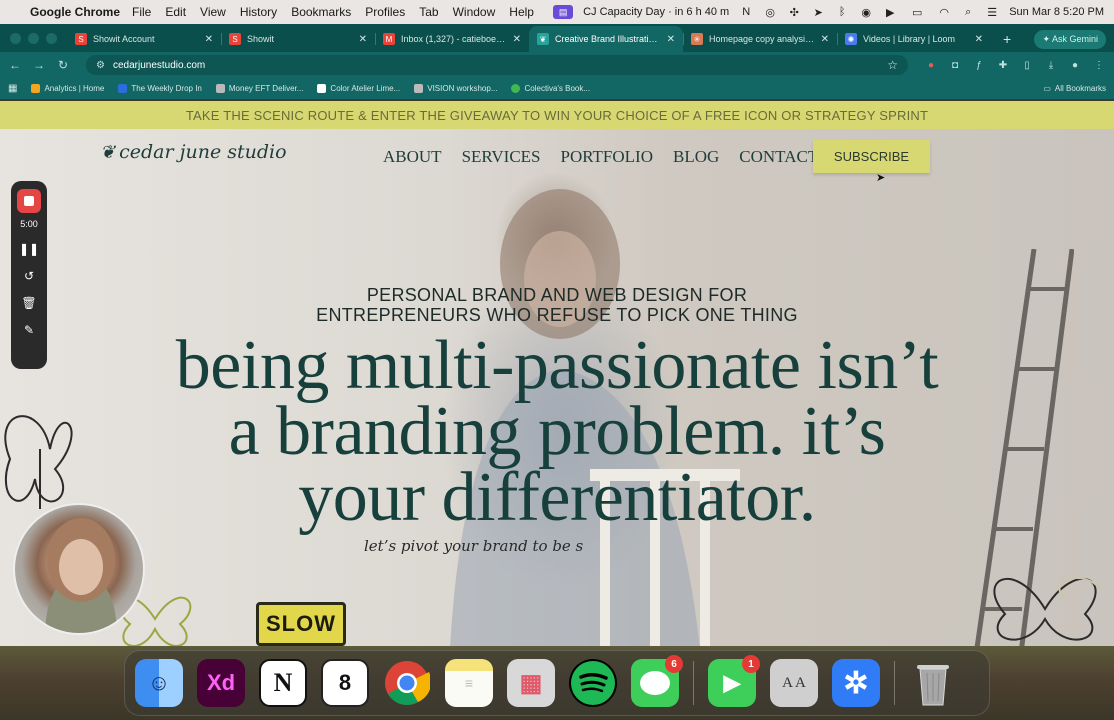  Describe the element at coordinates (141, 12) in the screenshot. I see `menu-file: File` at that location.